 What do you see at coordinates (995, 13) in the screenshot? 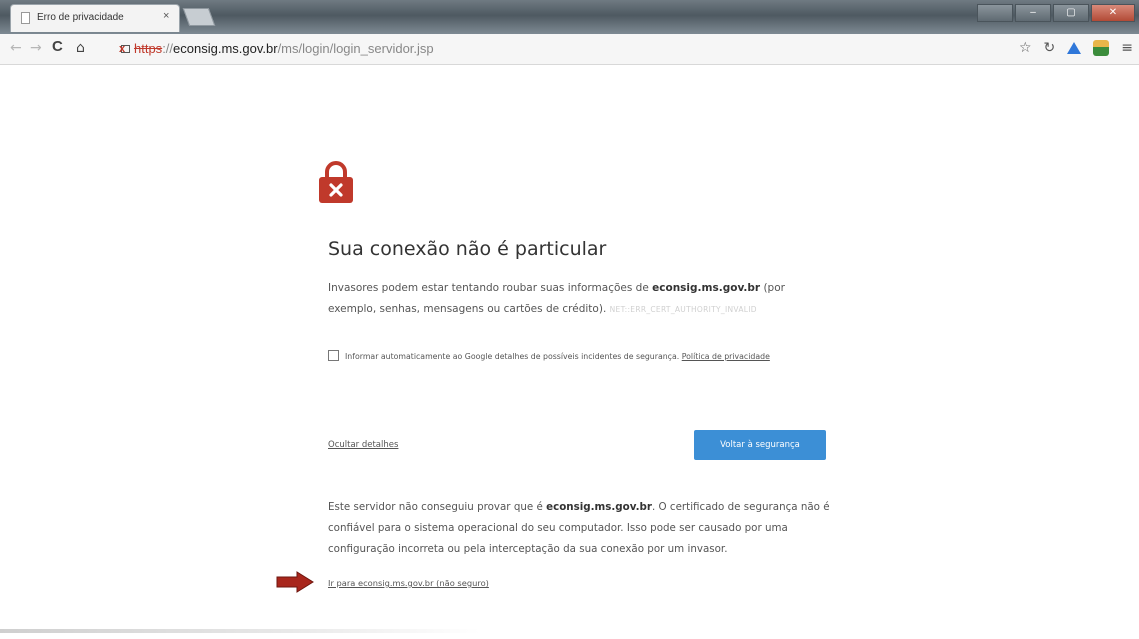
I see `window-user-button` at bounding box center [995, 13].